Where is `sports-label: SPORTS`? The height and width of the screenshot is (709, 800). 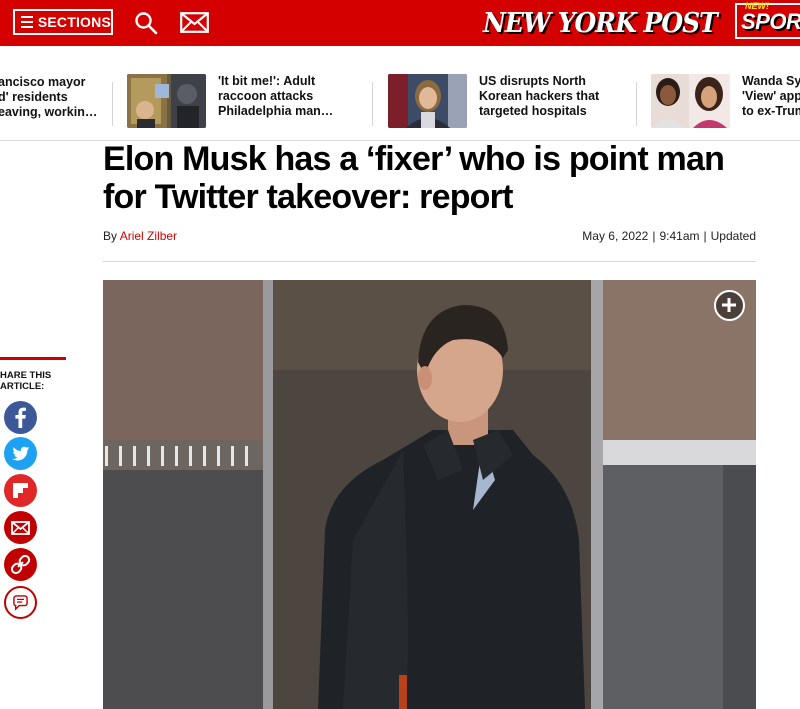
sports-label: SPORTS is located at coordinates (770, 21).